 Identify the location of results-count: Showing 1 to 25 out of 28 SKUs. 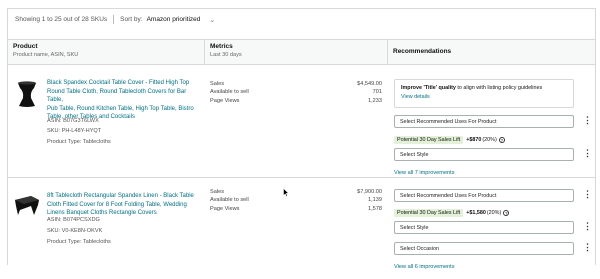
(61, 19).